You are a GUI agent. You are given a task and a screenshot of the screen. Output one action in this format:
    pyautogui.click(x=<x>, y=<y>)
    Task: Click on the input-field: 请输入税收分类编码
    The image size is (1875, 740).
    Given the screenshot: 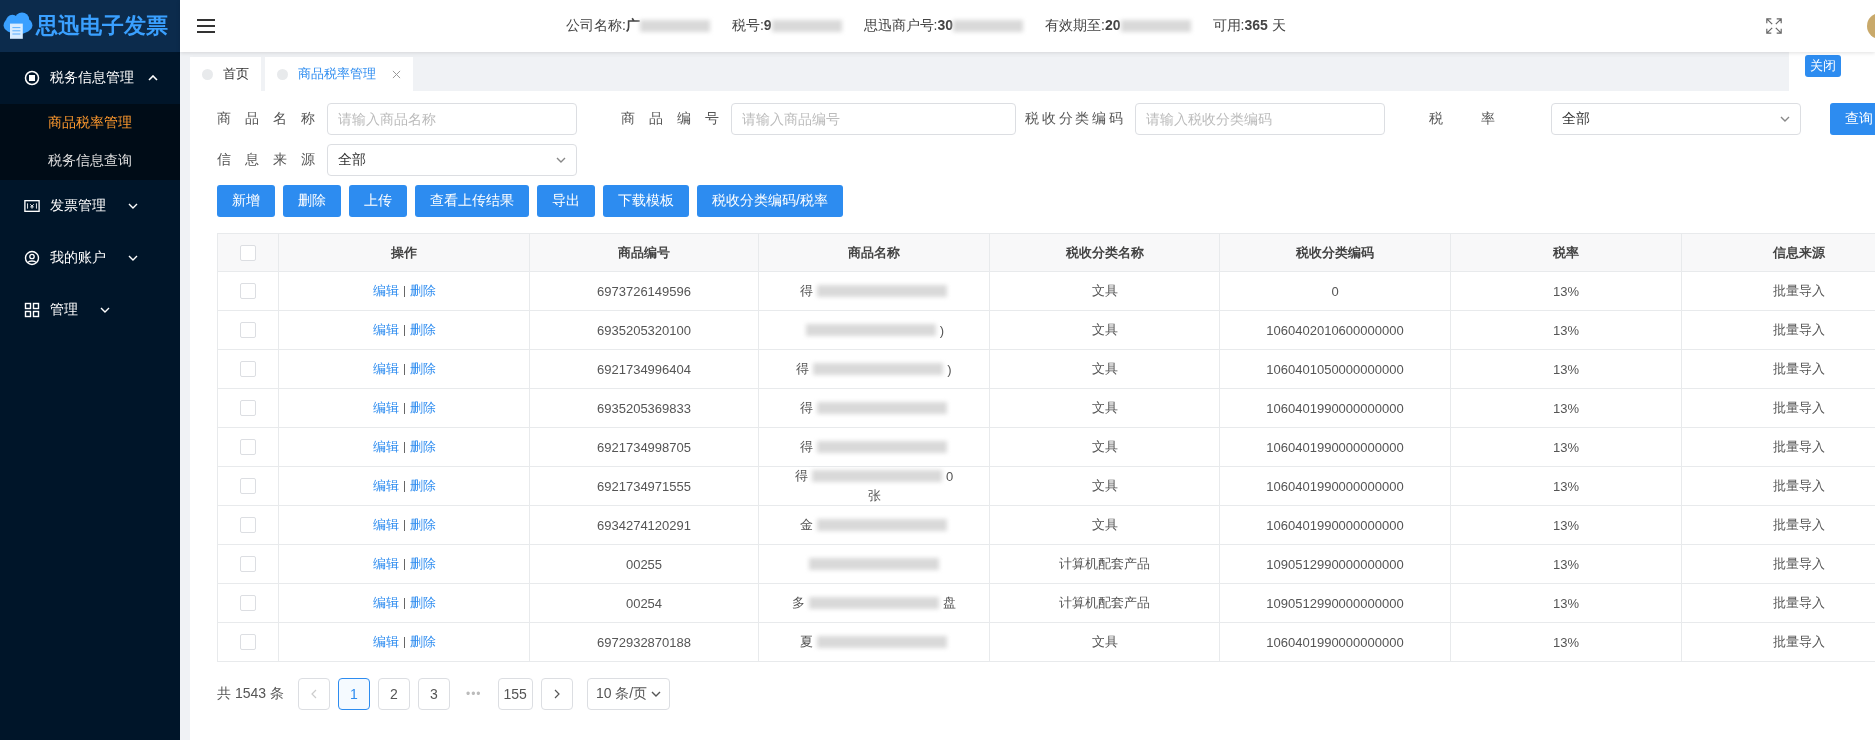 What is the action you would take?
    pyautogui.click(x=1260, y=119)
    